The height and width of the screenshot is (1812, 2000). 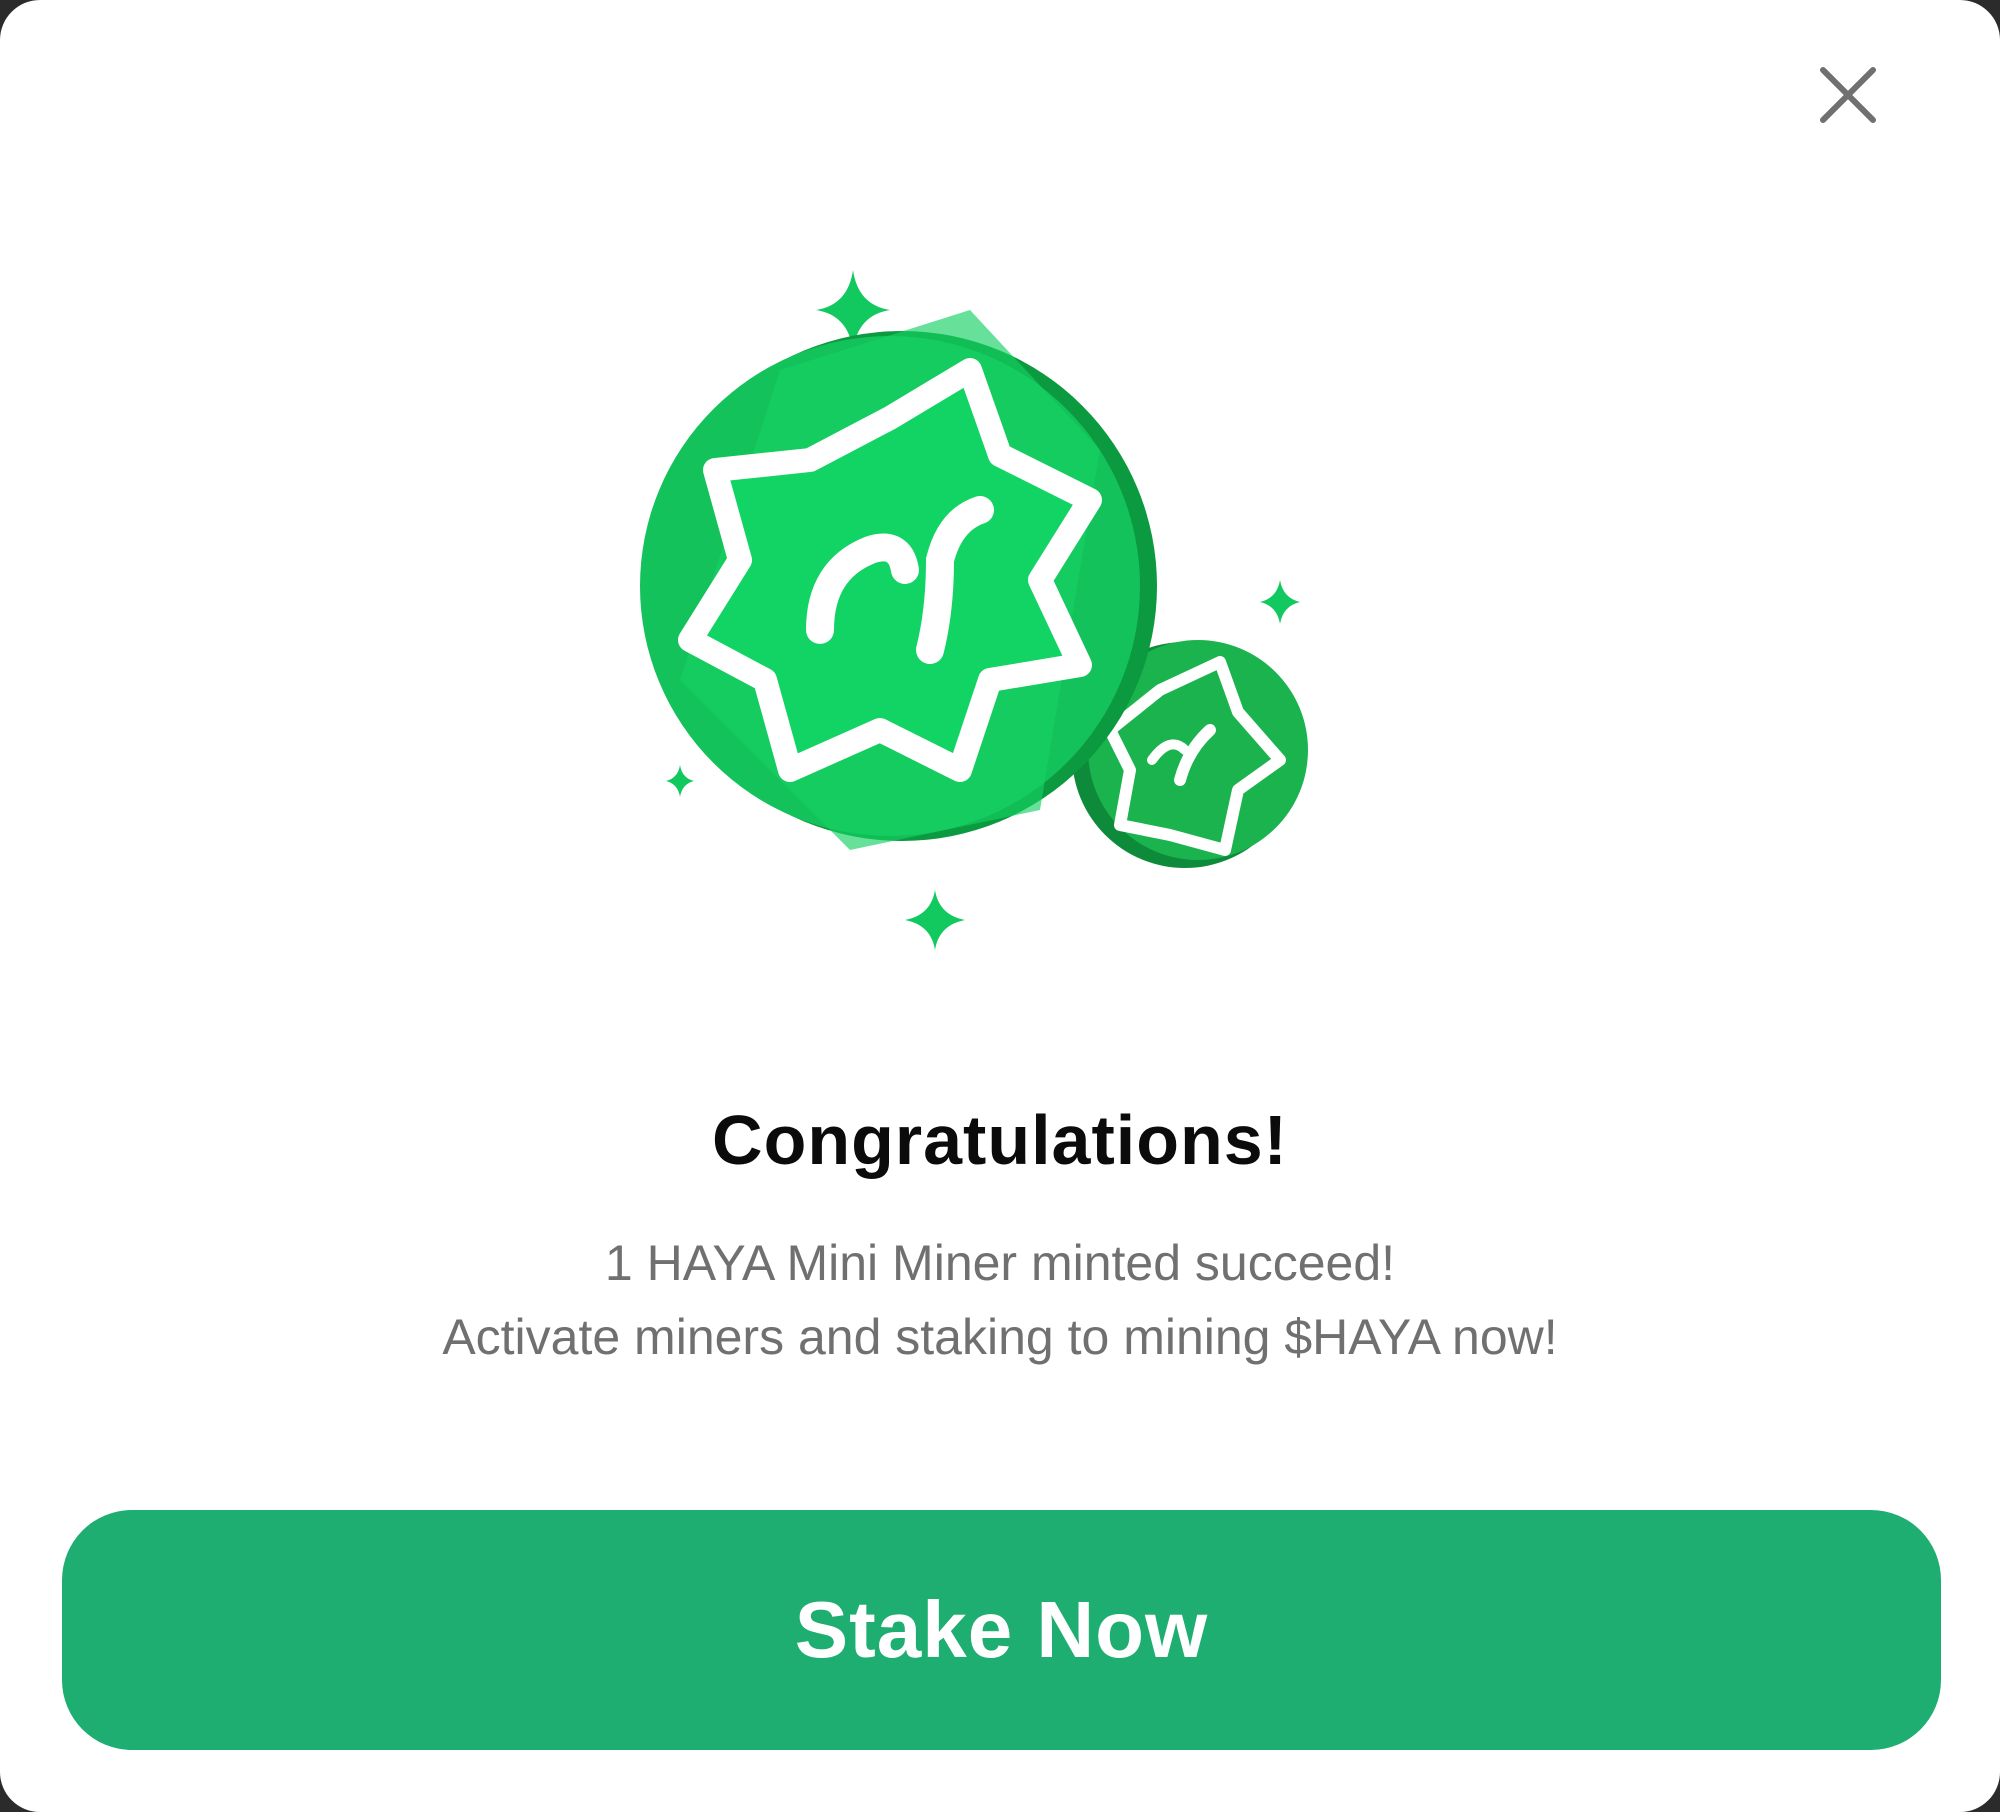 I want to click on dialog-title: Congratulations!, so click(x=1000, y=1140).